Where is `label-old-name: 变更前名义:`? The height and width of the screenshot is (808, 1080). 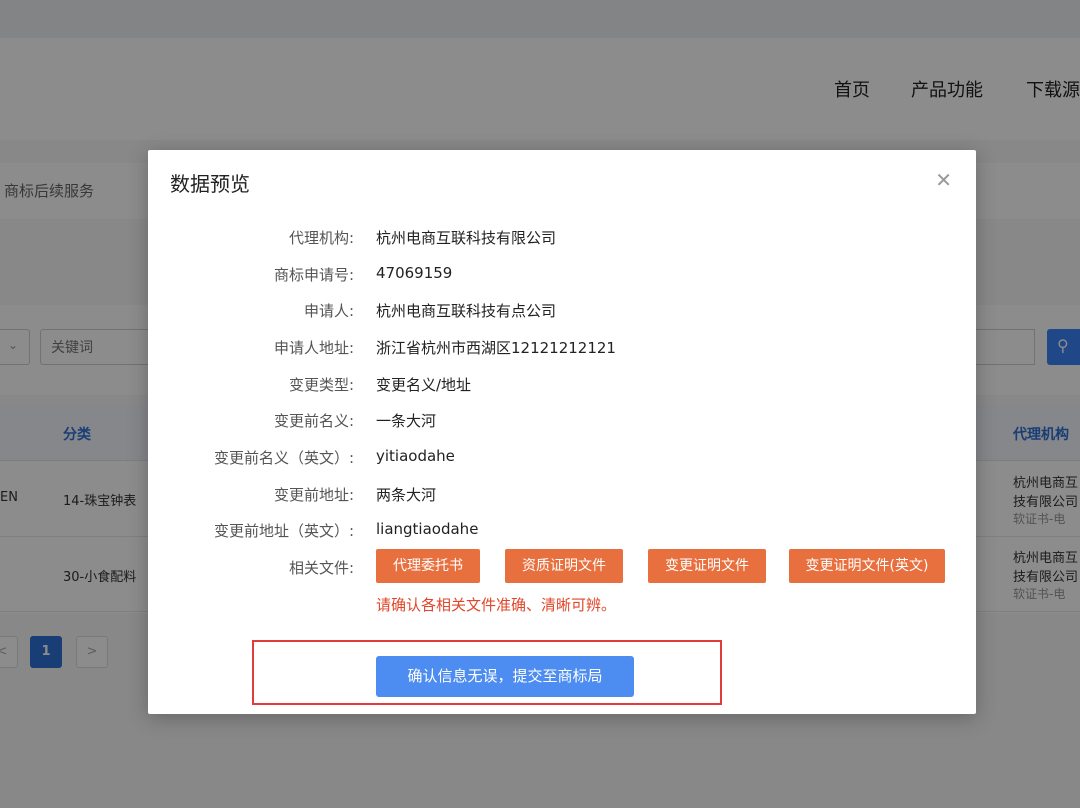
label-old-name: 变更前名义: is located at coordinates (313, 421).